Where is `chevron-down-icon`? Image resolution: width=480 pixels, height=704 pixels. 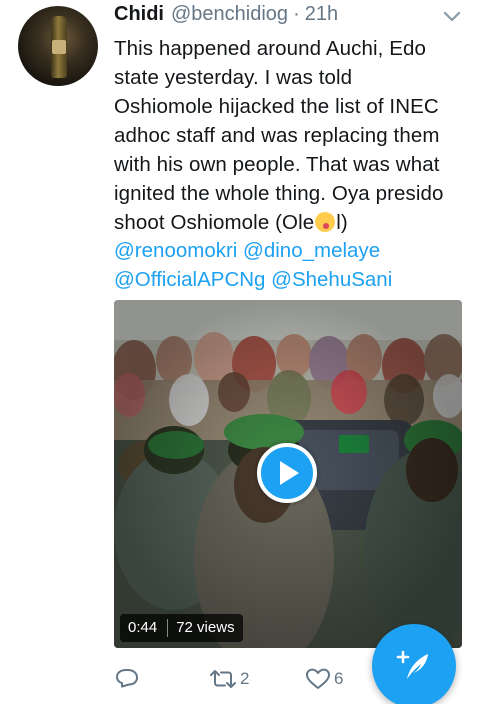 chevron-down-icon is located at coordinates (452, 17).